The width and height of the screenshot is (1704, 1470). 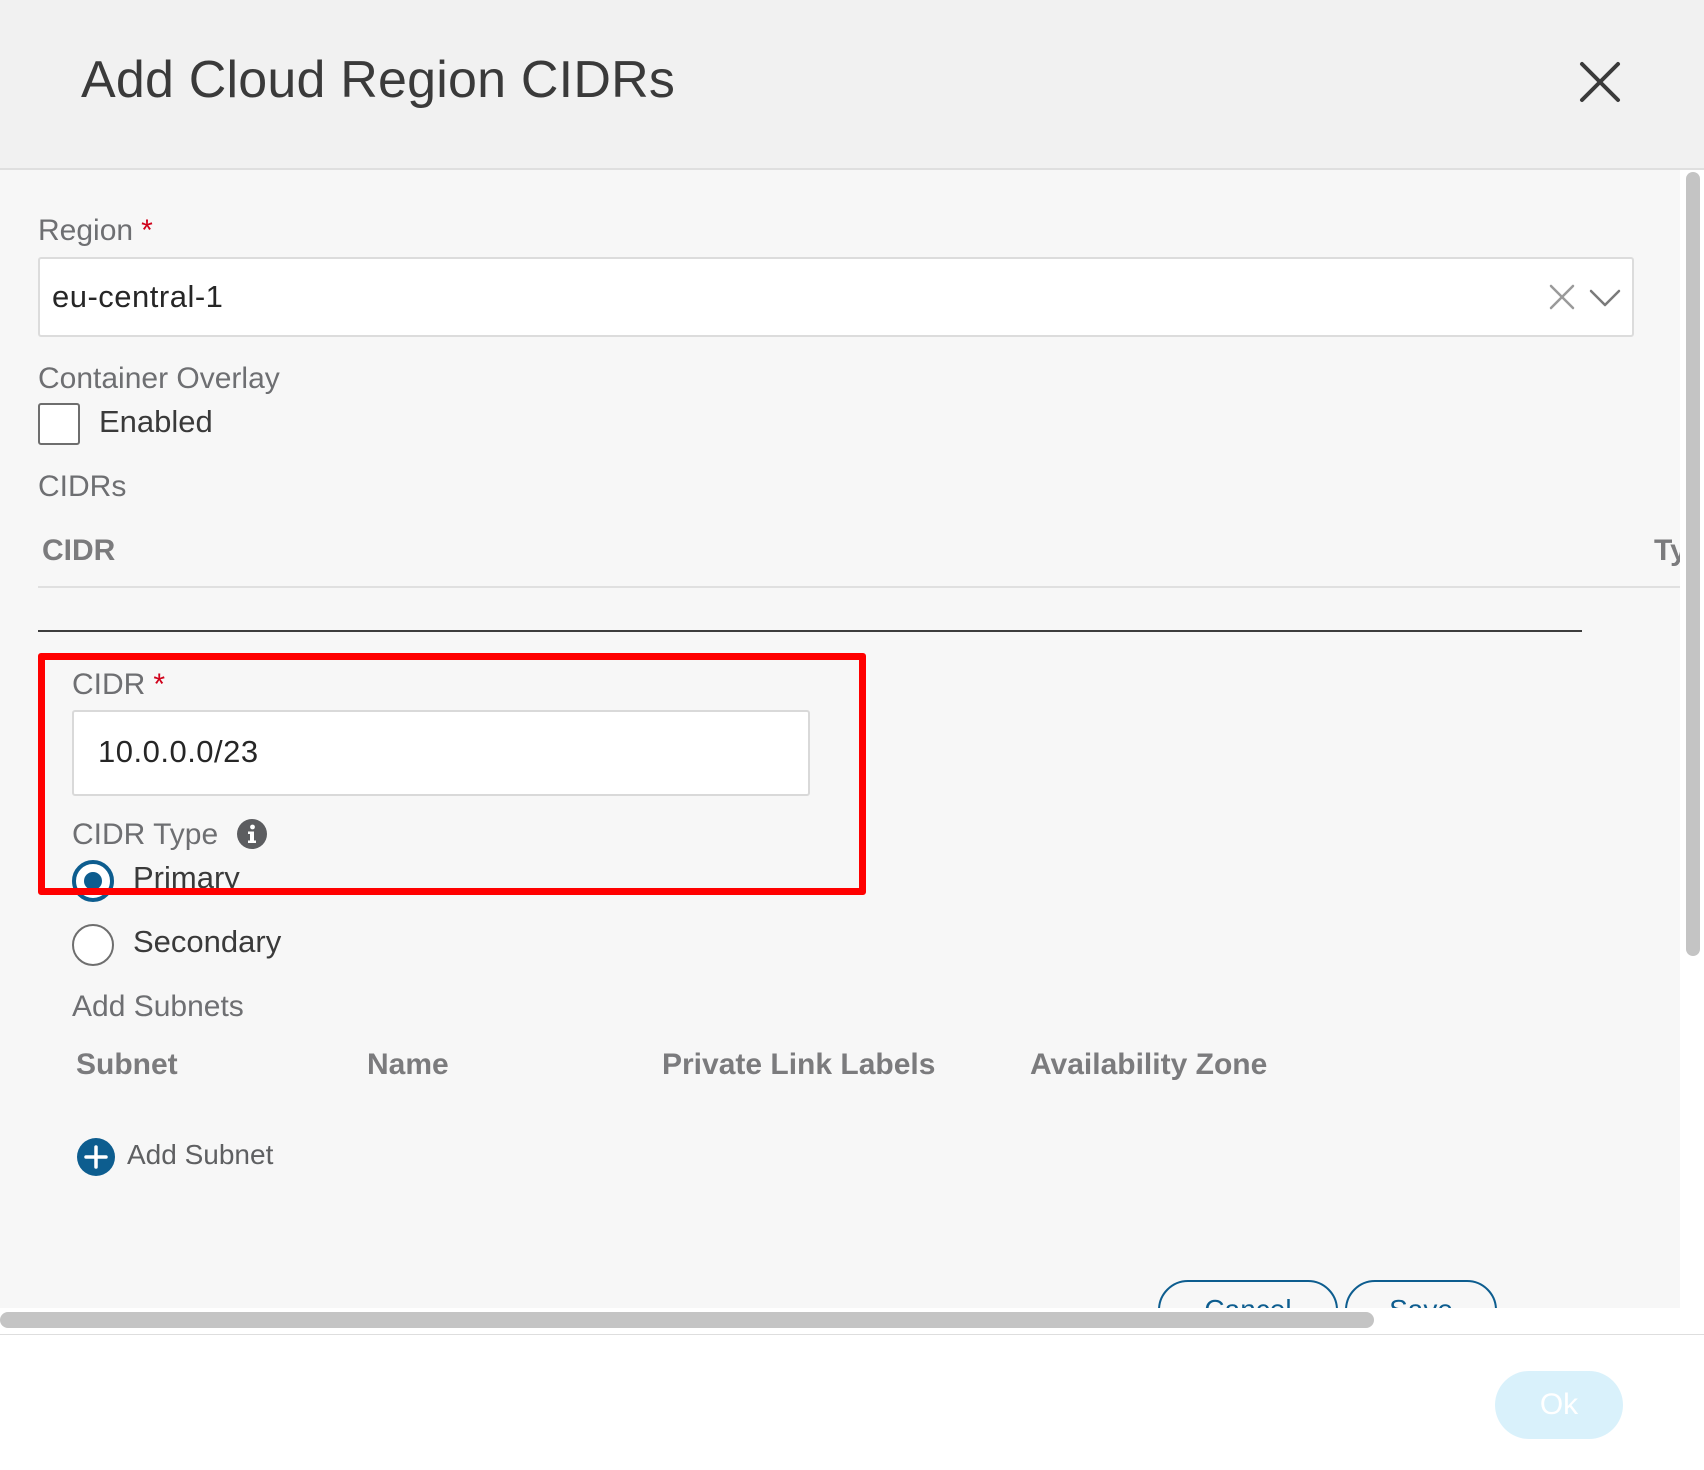 I want to click on cancel-button: Cancel, so click(x=1248, y=1294).